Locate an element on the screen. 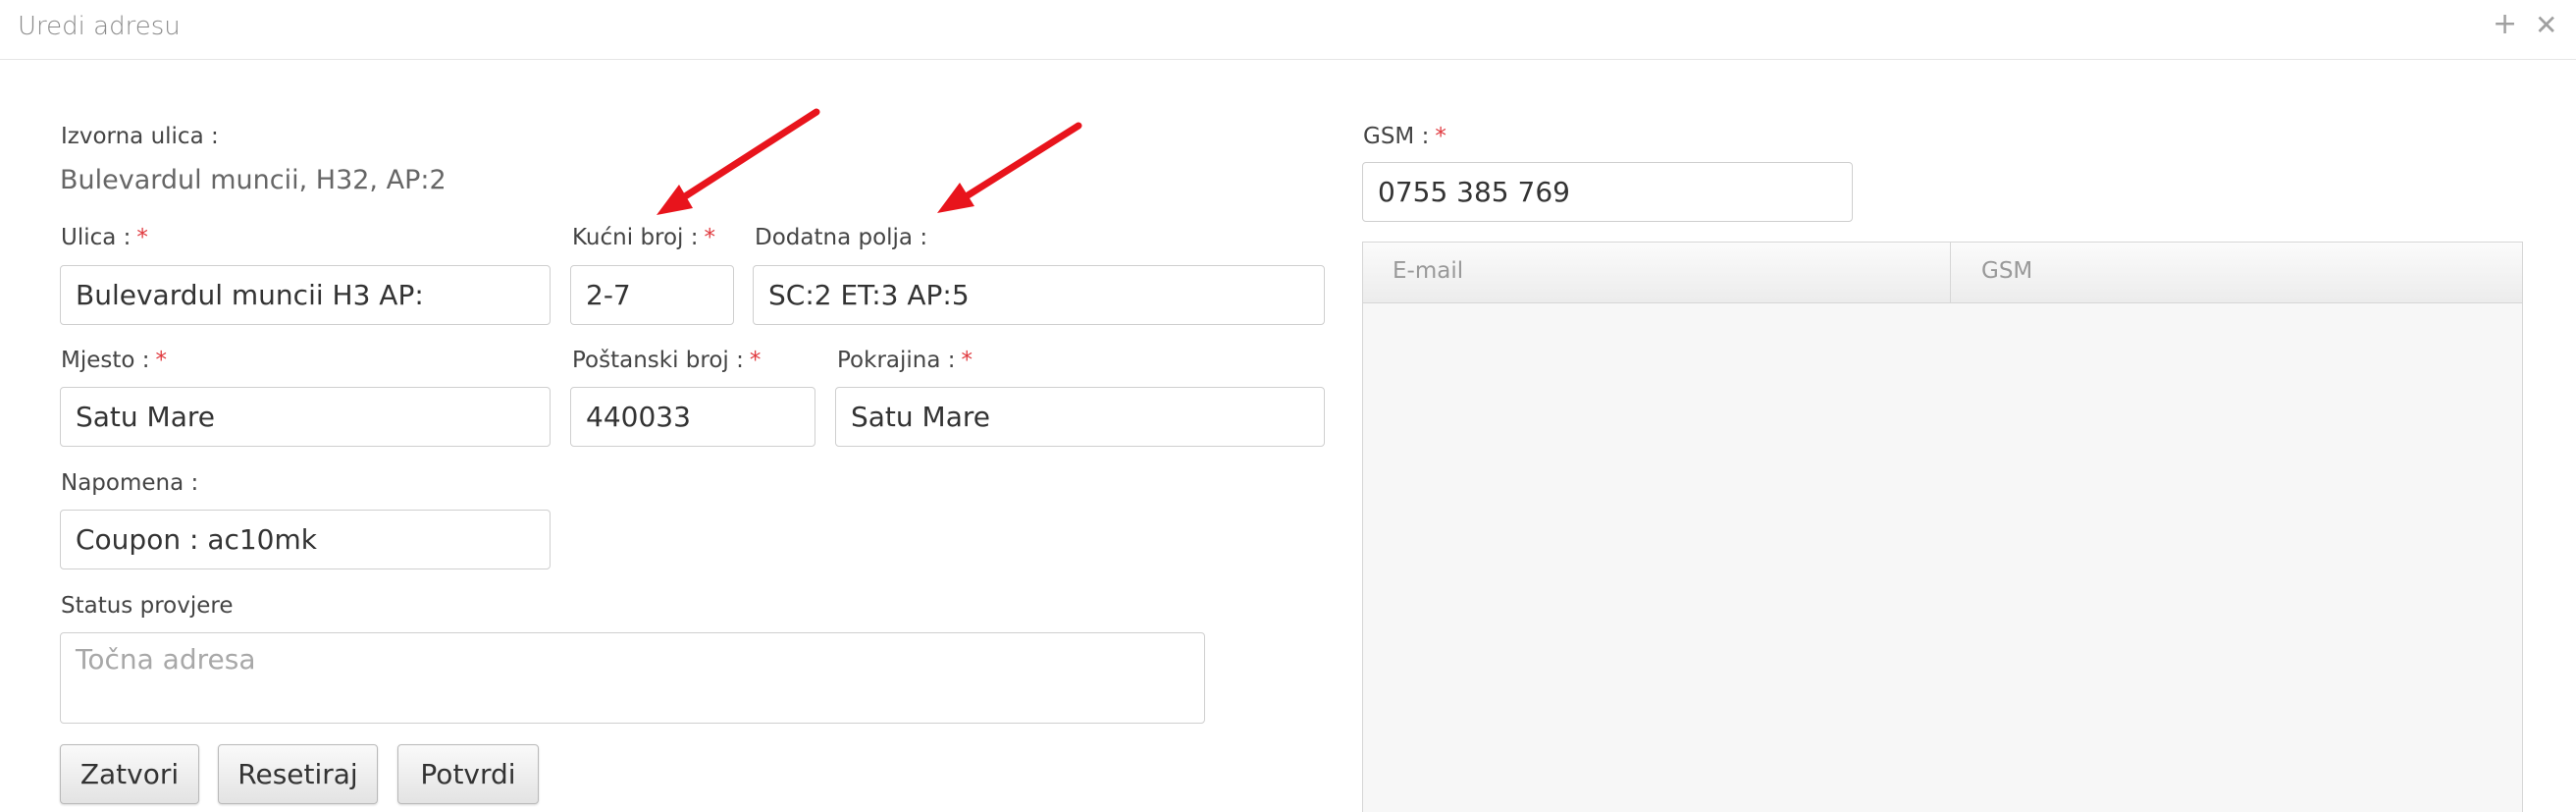 The height and width of the screenshot is (812, 2576). annotation-arrows is located at coordinates (869, 161).